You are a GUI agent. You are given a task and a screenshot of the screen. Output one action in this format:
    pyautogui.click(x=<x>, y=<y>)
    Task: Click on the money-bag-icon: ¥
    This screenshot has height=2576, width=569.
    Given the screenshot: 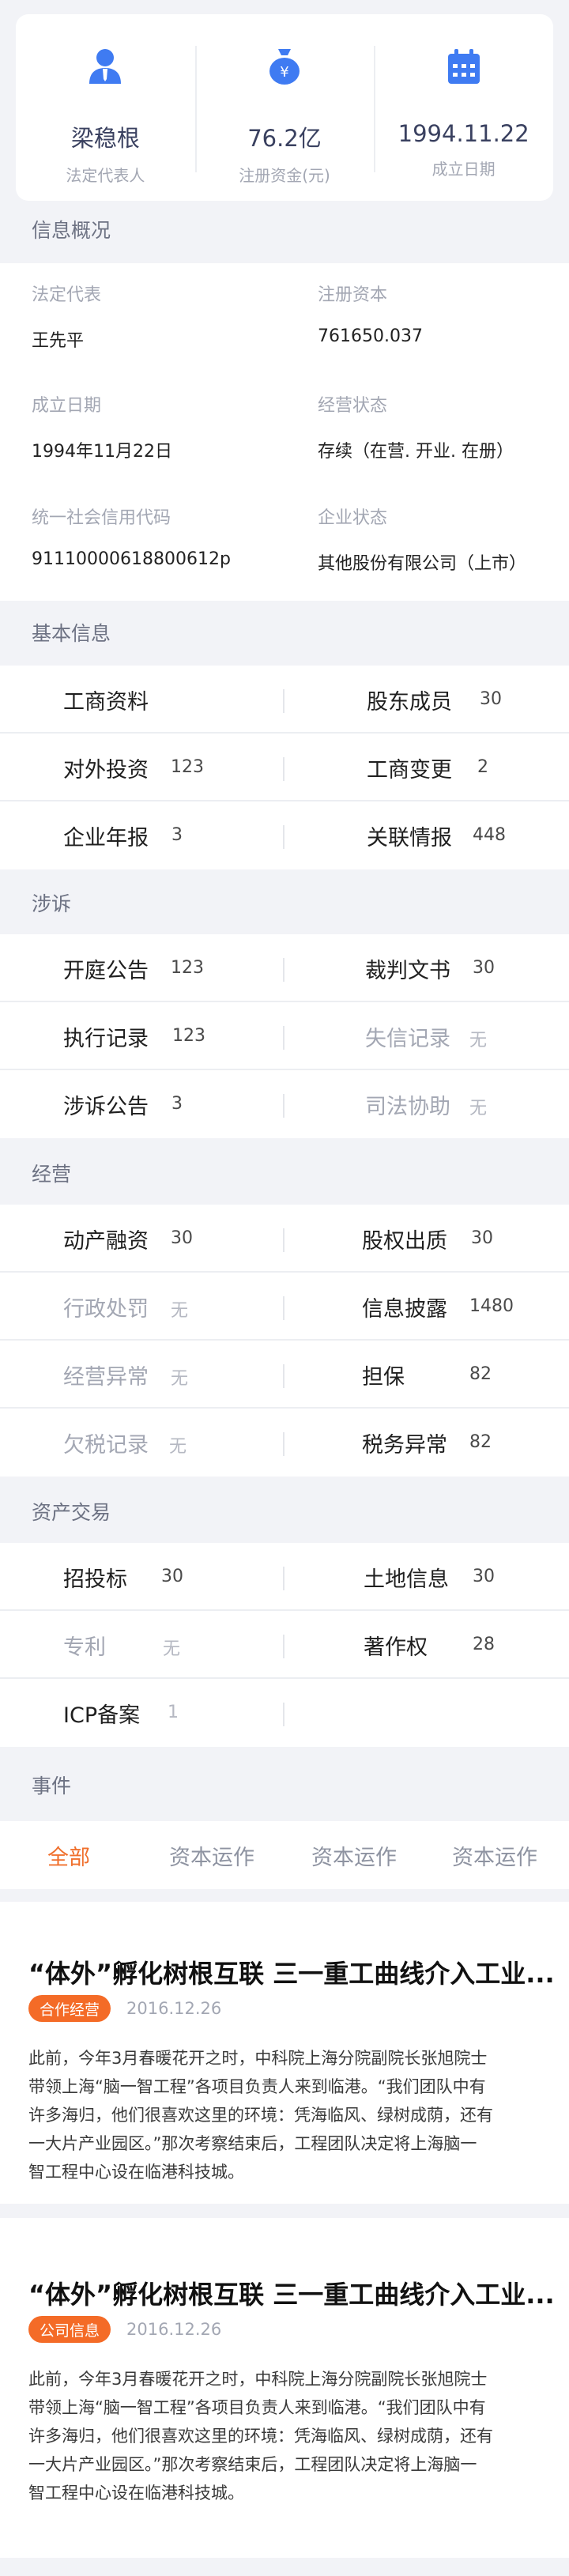 What is the action you would take?
    pyautogui.click(x=284, y=66)
    